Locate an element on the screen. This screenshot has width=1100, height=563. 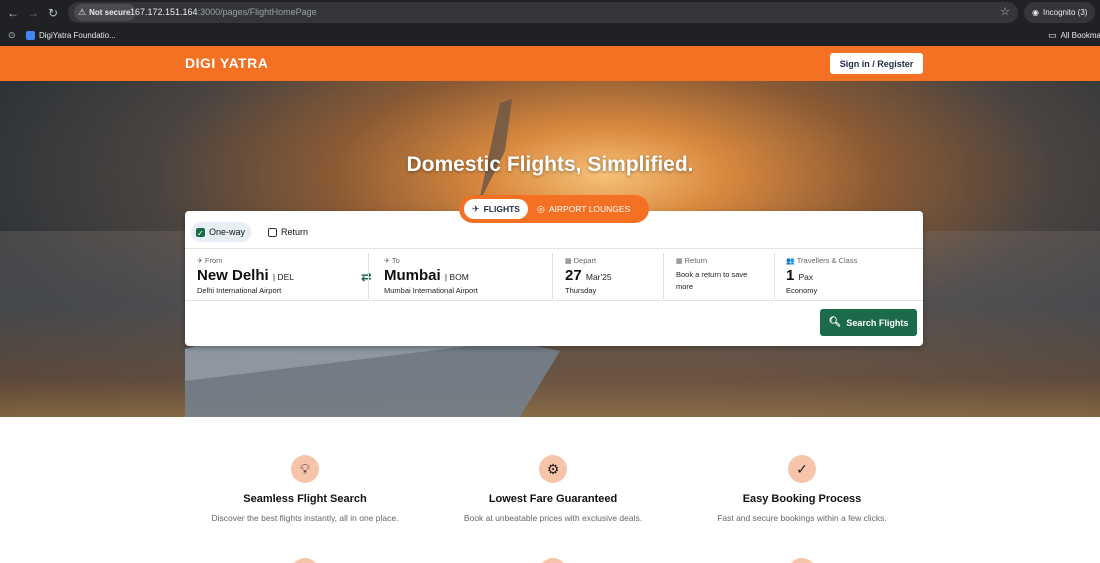
from-city: New Delhi is located at coordinates (233, 275).